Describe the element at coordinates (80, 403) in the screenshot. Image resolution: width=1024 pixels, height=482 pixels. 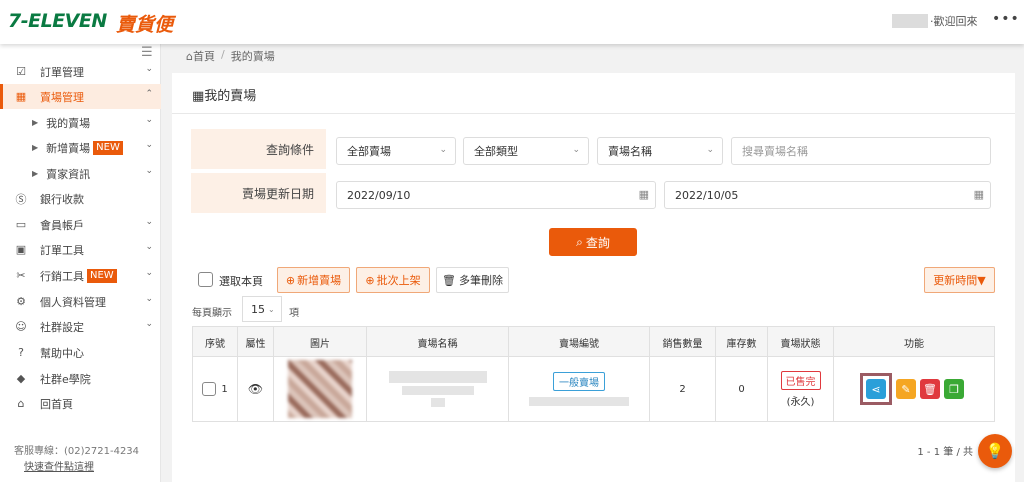
I see `sidebar-item-home: ⌂ 回首頁` at that location.